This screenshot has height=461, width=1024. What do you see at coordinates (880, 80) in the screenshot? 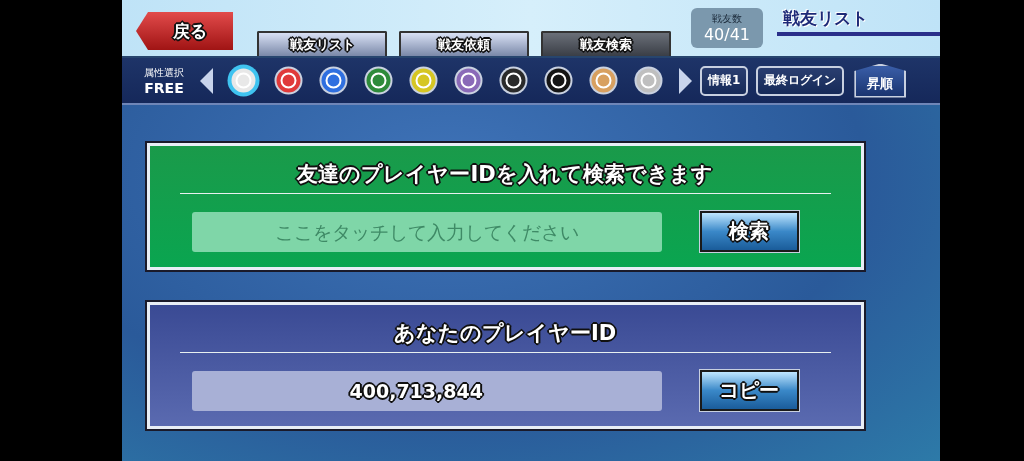
I see `order-button: 昇順` at bounding box center [880, 80].